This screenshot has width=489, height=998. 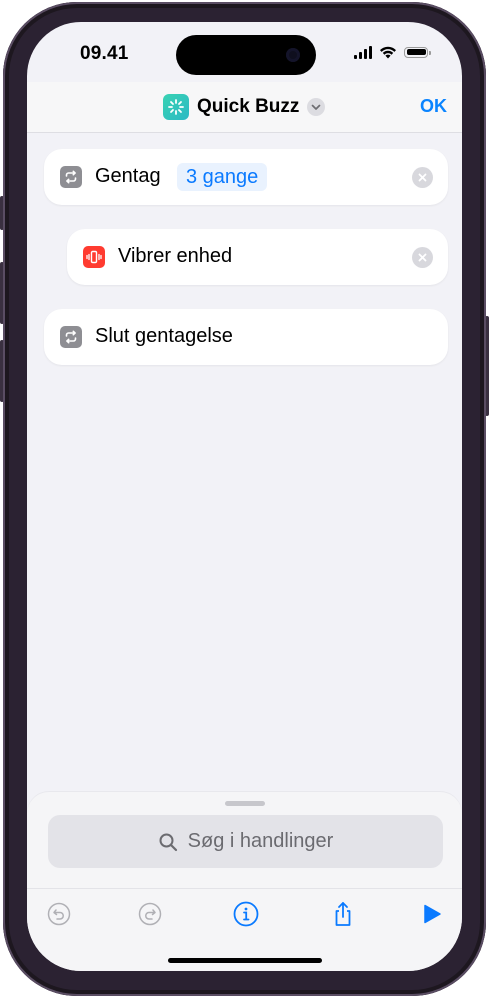 What do you see at coordinates (168, 842) in the screenshot?
I see `search-icon` at bounding box center [168, 842].